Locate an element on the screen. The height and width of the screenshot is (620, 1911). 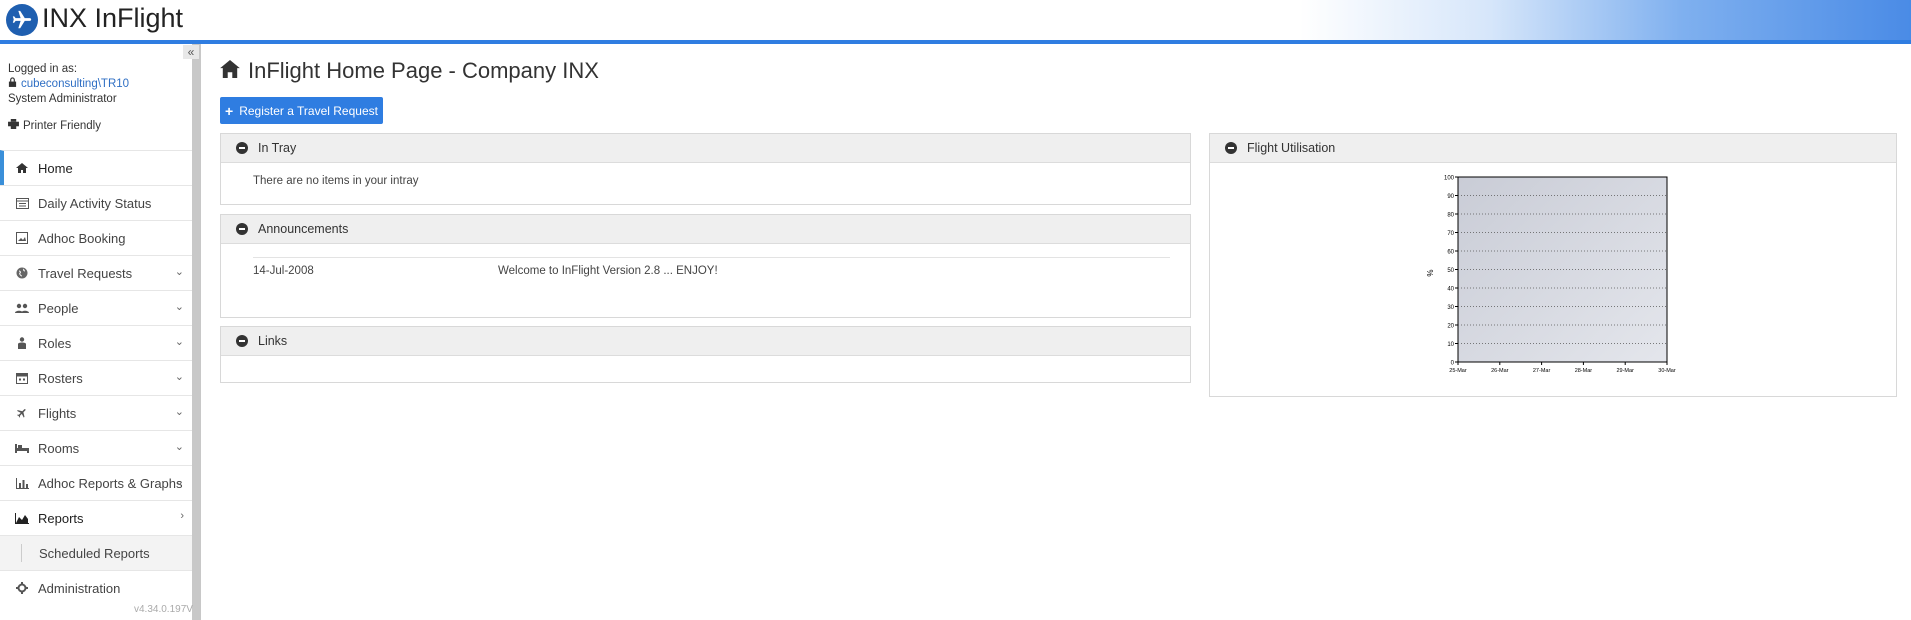
y-tick-label: 90 is located at coordinates (1450, 197).